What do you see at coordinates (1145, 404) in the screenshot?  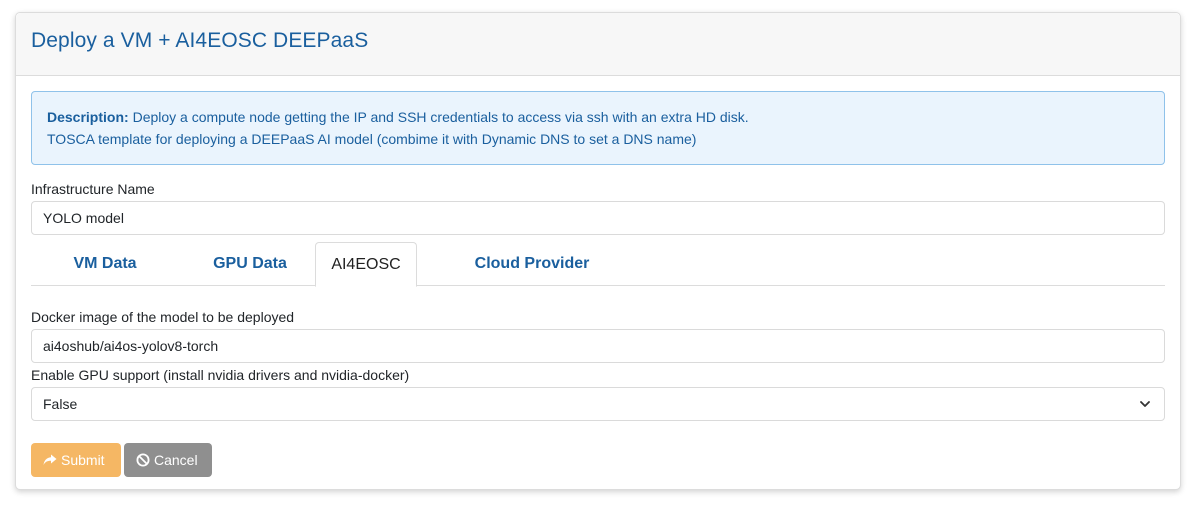 I see `chevron-down-icon` at bounding box center [1145, 404].